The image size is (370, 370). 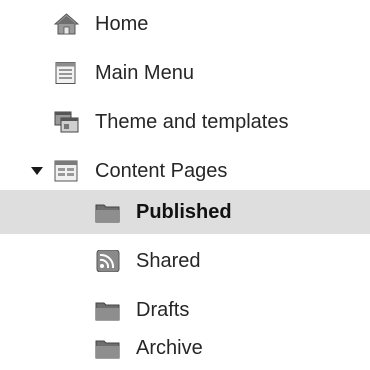 I want to click on tree-item-label: Archive, so click(x=169, y=348).